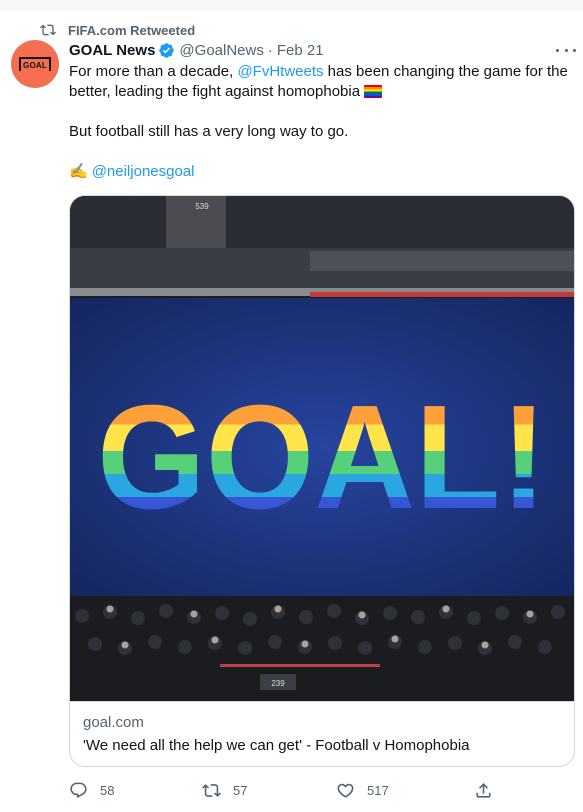 This screenshot has width=583, height=812. I want to click on tweet-header: GOAL News @GoalNews · Feb 21, so click(196, 50).